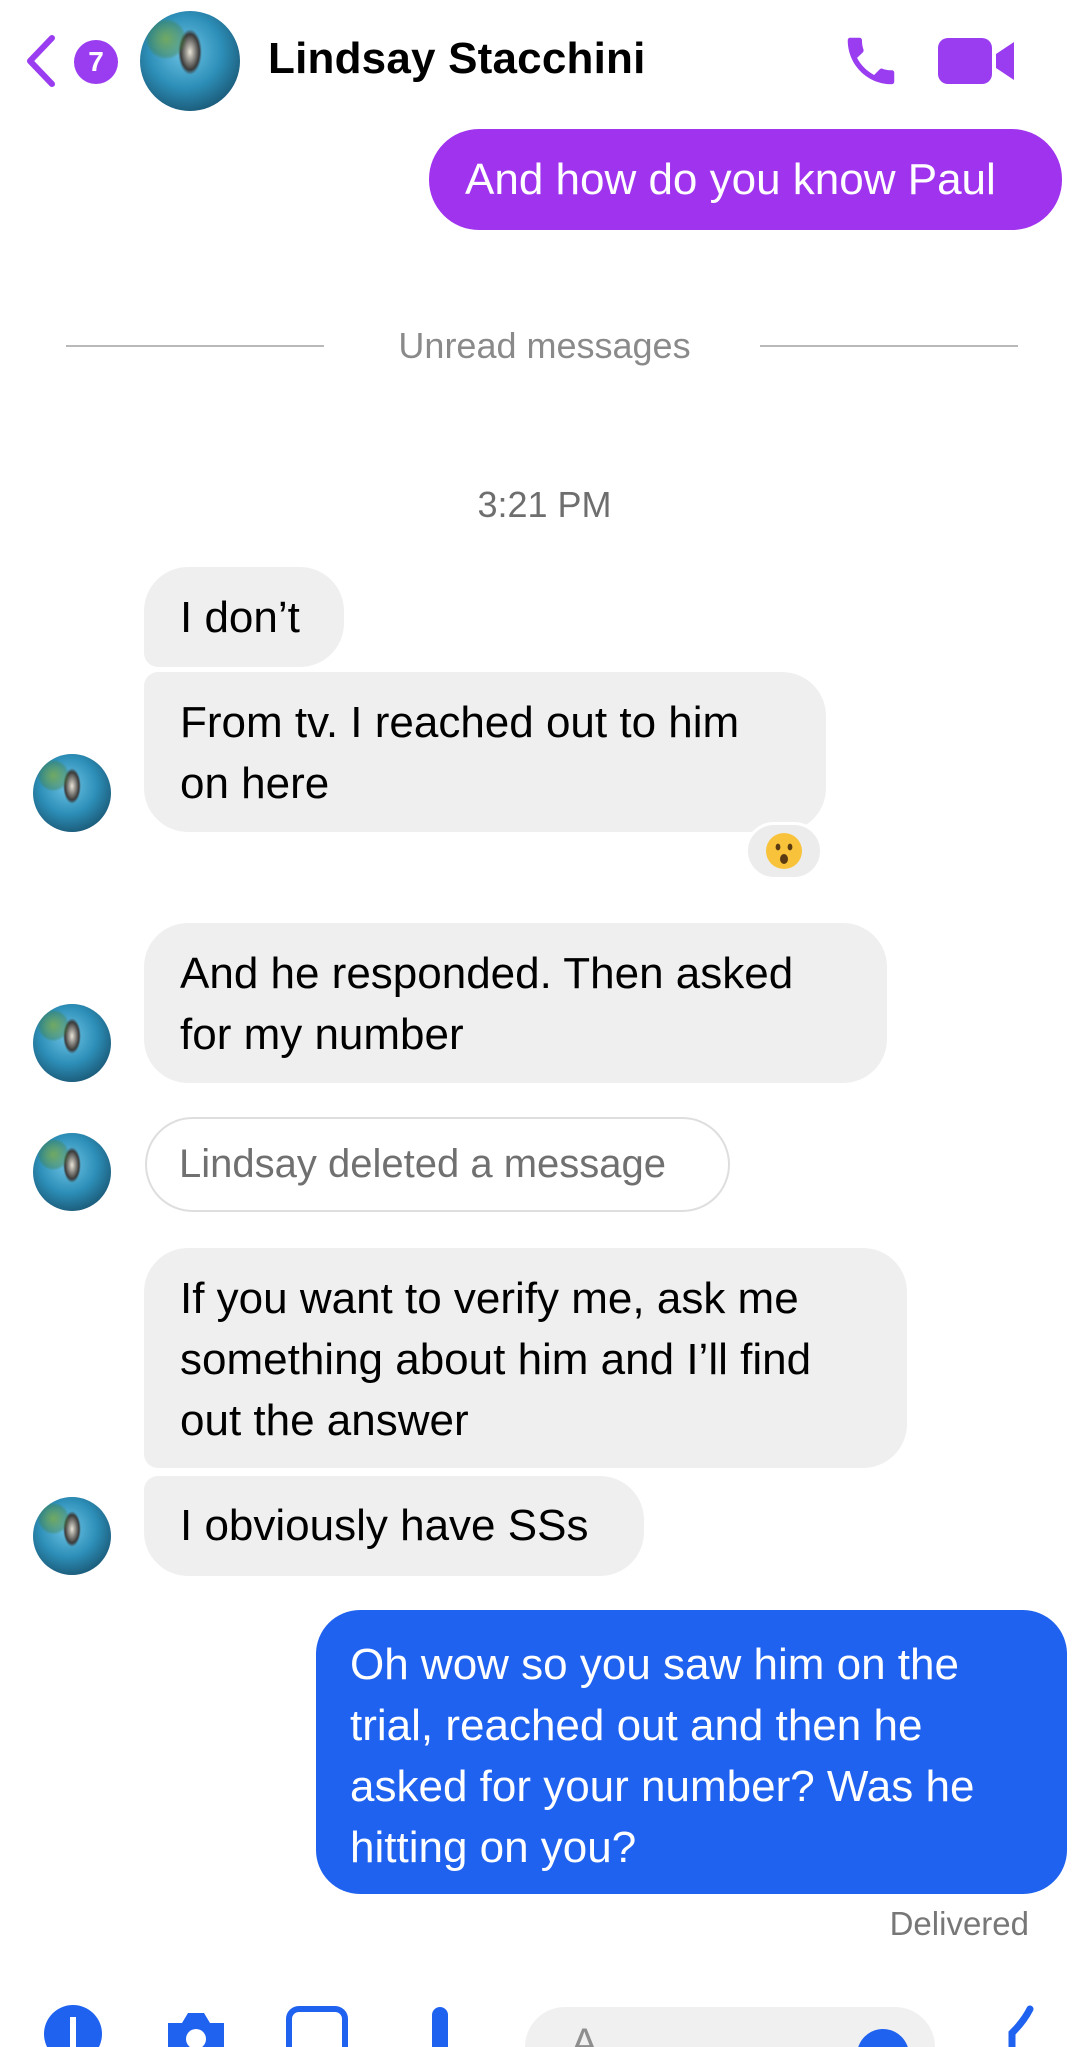 The height and width of the screenshot is (2047, 1089). Describe the element at coordinates (440, 2025) in the screenshot. I see `microphone-icon` at that location.